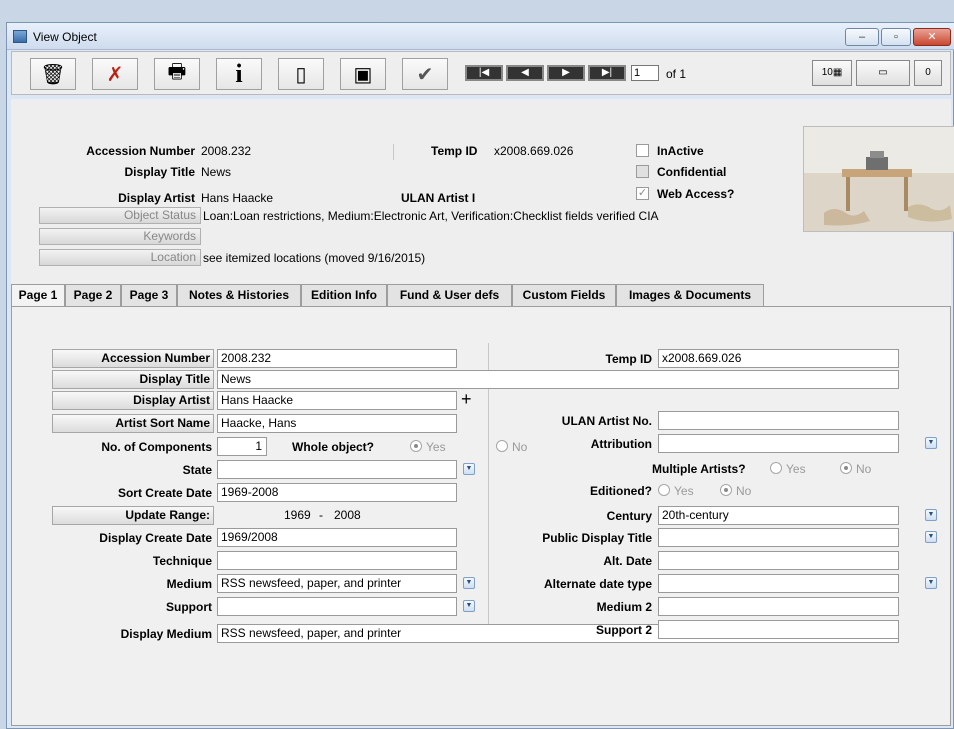 Image resolution: width=954 pixels, height=729 pixels. I want to click on prev-record-button: ◀, so click(525, 73).